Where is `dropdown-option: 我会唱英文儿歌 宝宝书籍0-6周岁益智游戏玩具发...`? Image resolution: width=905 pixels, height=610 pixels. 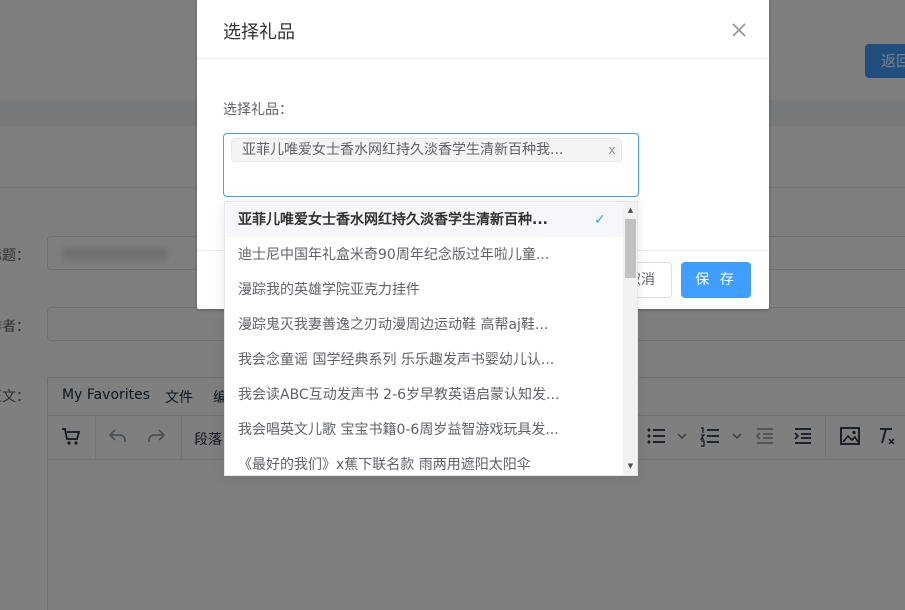 dropdown-option: 我会唱英文儿歌 宝宝书籍0-6周岁益智游戏玩具发... is located at coordinates (424, 430).